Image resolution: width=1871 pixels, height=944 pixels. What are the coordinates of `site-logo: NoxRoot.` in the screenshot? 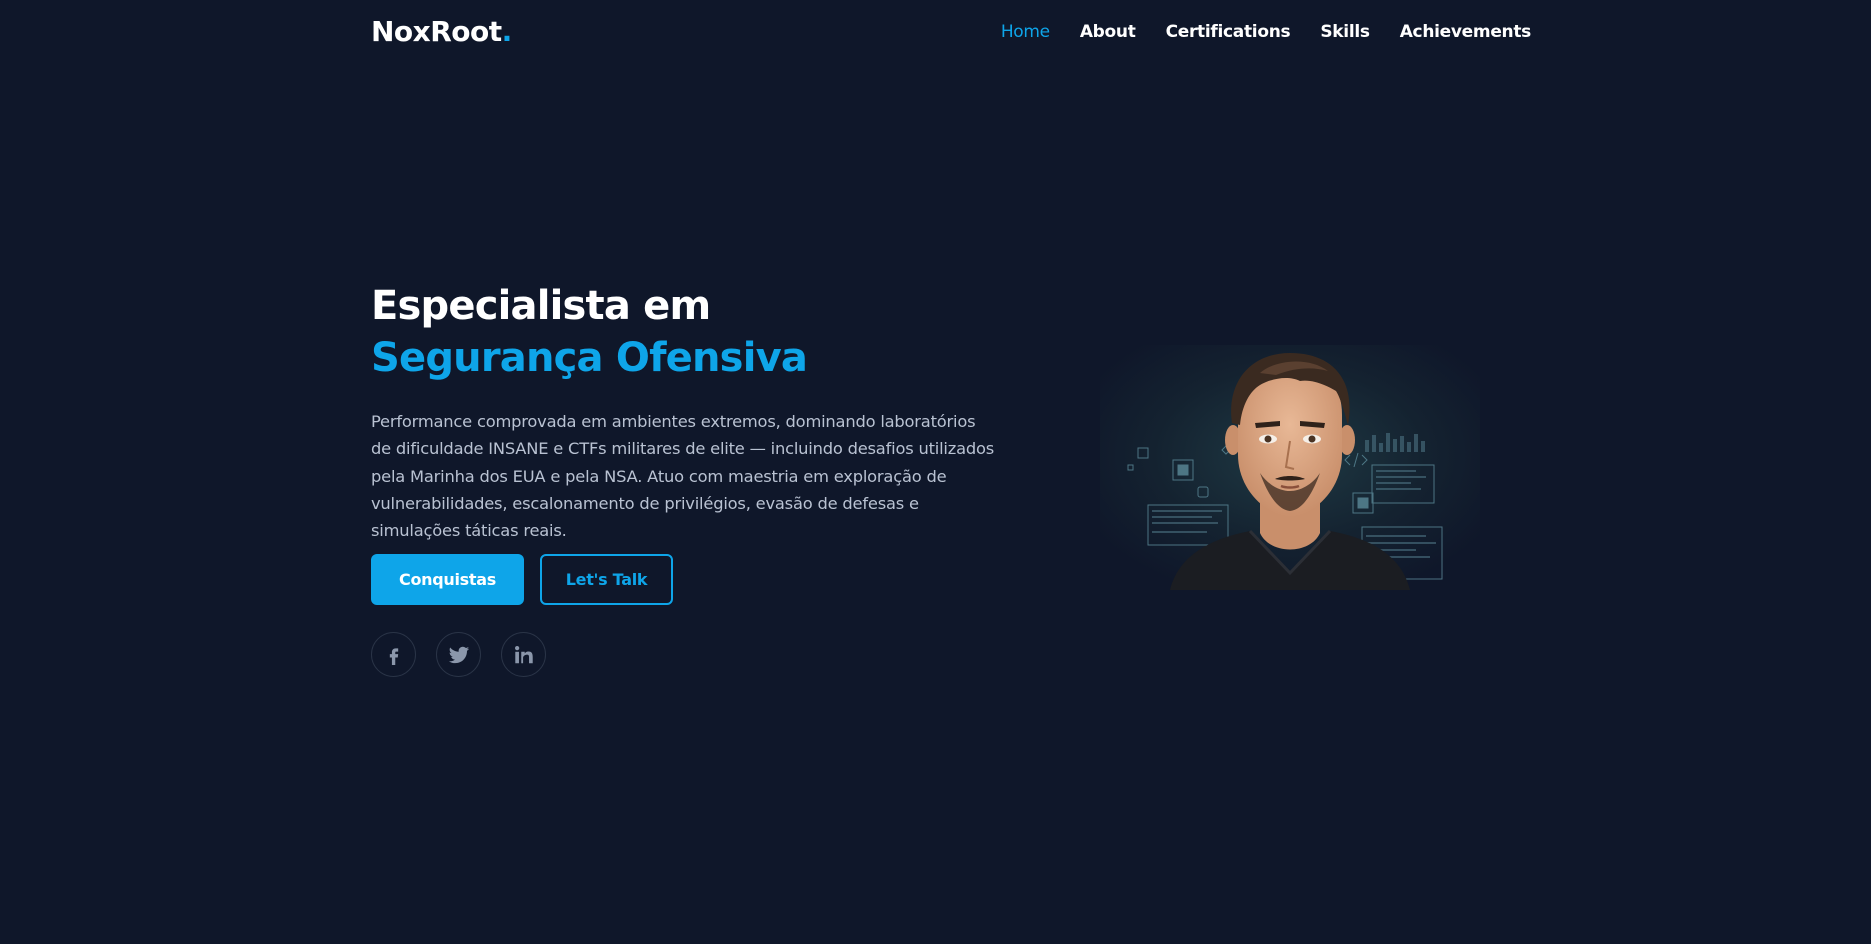 It's located at (441, 31).